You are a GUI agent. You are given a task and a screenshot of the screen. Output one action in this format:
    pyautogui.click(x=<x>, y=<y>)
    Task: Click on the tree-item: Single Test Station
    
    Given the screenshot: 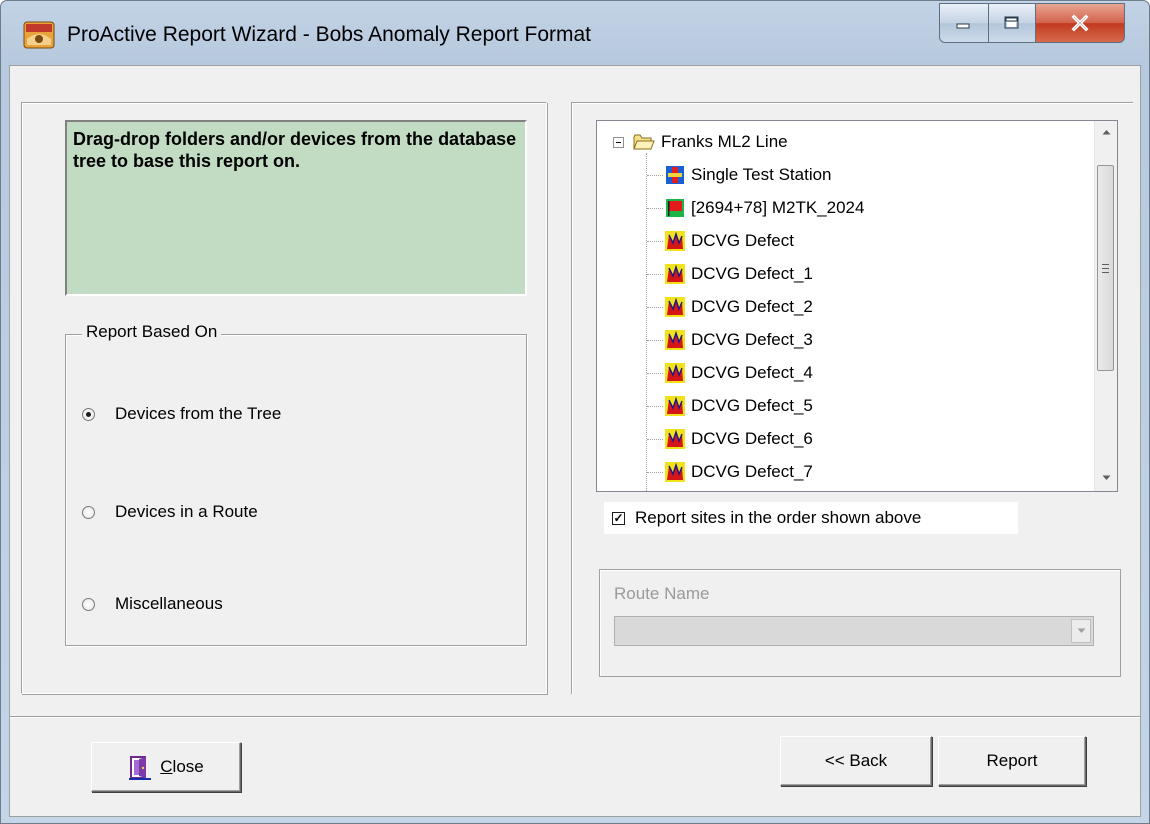 What is the action you would take?
    pyautogui.click(x=748, y=175)
    